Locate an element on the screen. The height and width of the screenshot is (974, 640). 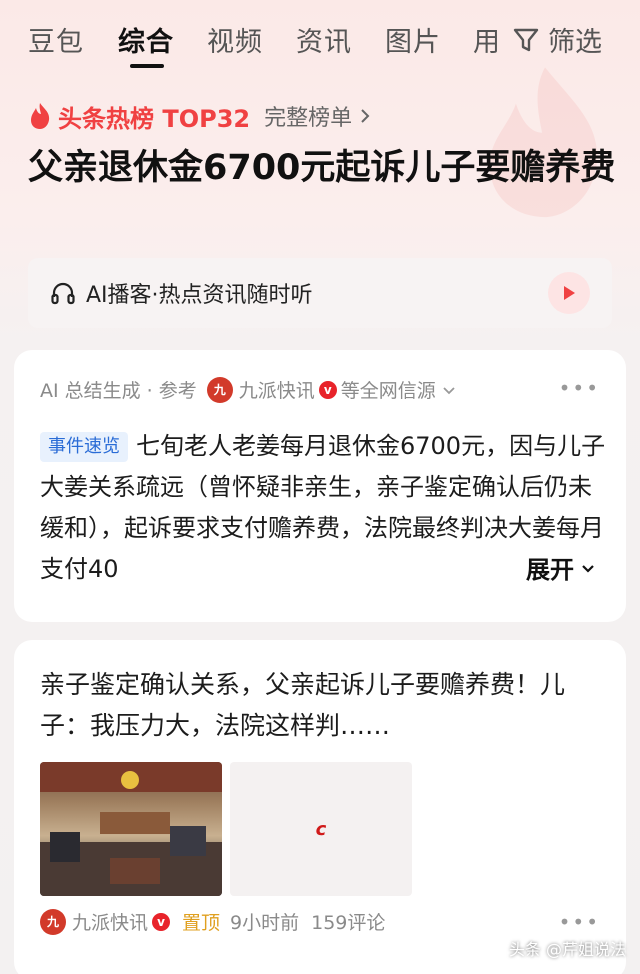
video-thumbnail: c is located at coordinates (321, 829).